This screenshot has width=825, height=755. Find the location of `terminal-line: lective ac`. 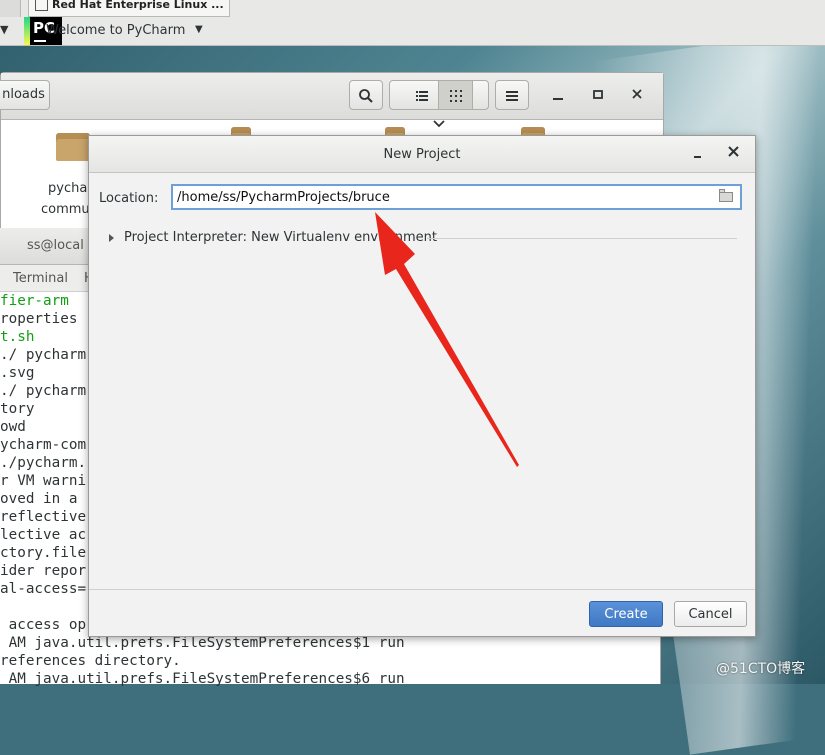

terminal-line: lective ac is located at coordinates (43, 535).